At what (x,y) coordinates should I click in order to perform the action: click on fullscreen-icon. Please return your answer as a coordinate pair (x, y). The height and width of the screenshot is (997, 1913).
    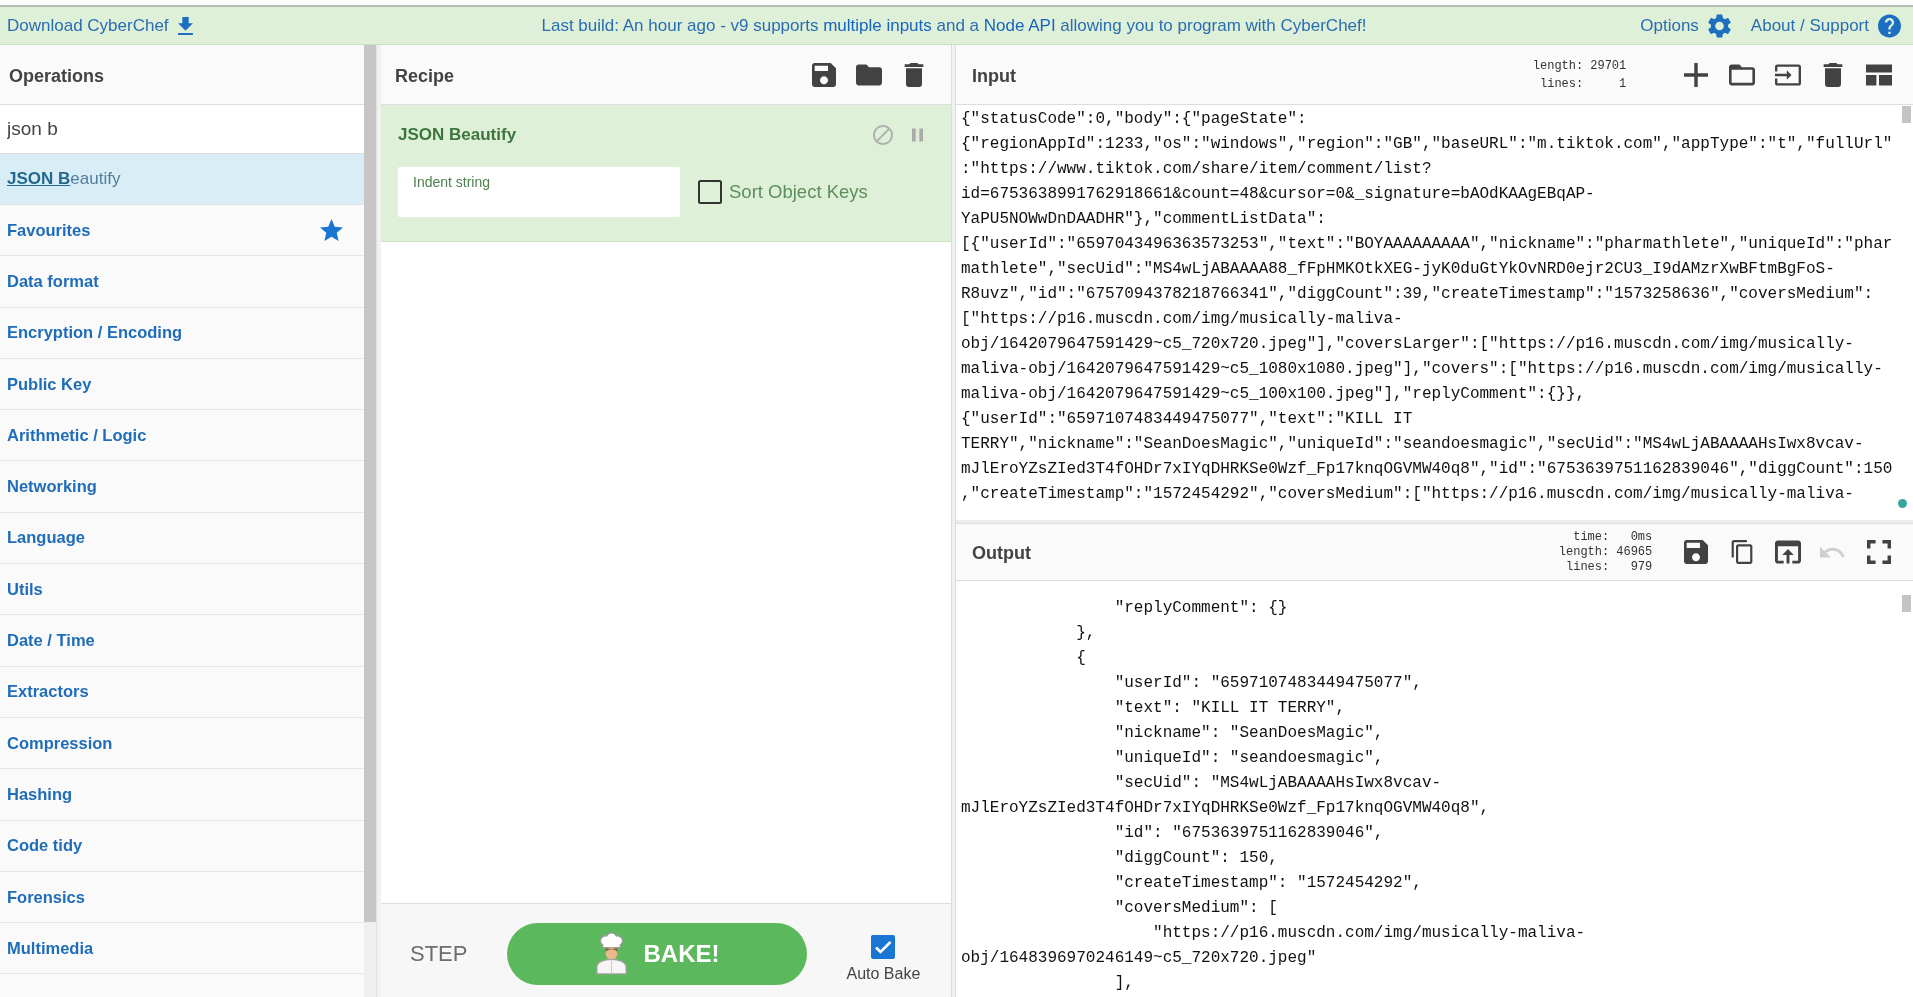
    Looking at the image, I should click on (1879, 552).